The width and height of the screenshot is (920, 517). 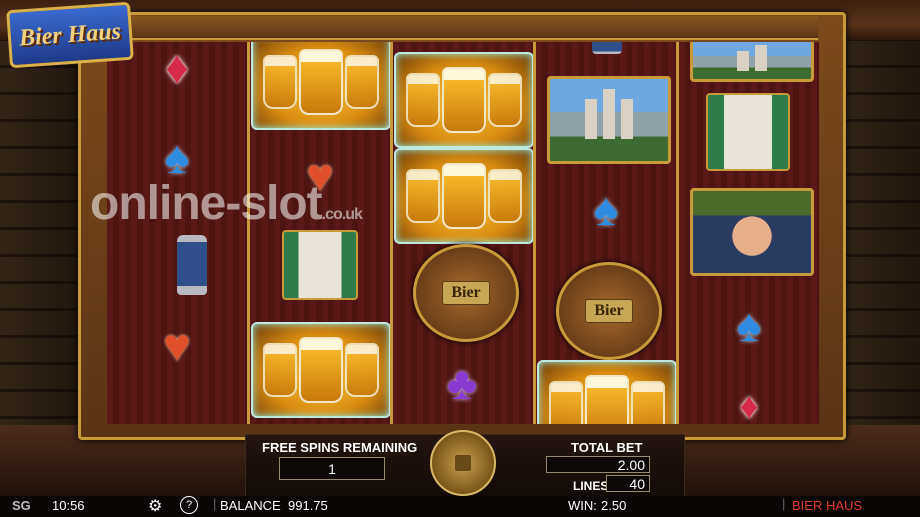 What do you see at coordinates (340, 447) in the screenshot?
I see `free-spins-label: FREE SPINS REMAINING` at bounding box center [340, 447].